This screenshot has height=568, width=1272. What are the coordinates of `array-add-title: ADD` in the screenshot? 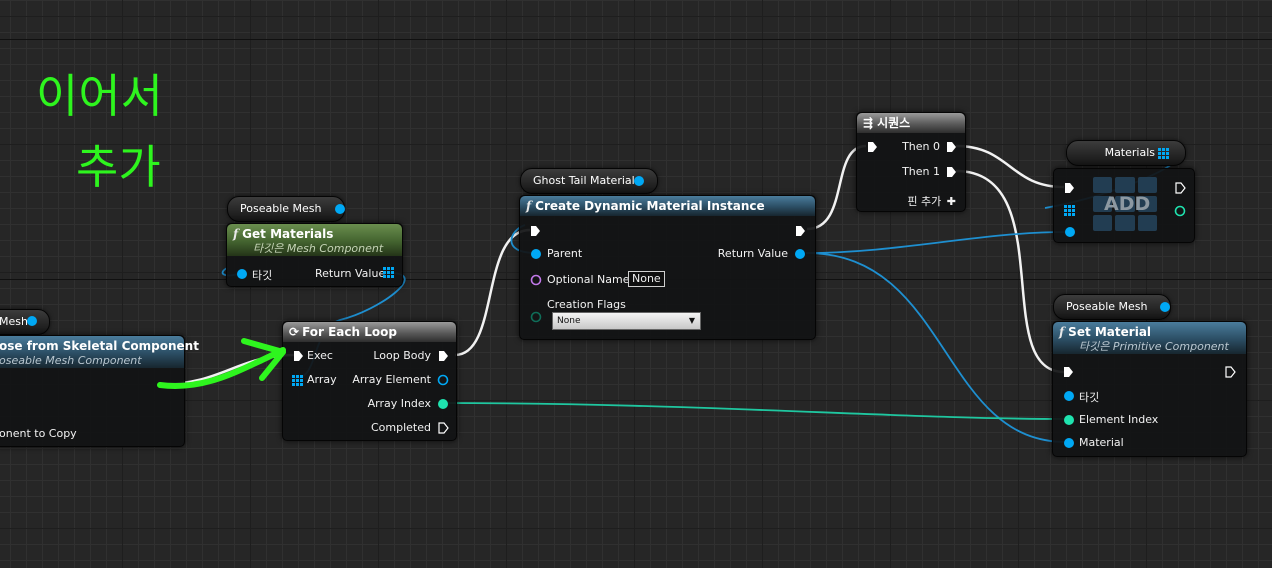 It's located at (1127, 204).